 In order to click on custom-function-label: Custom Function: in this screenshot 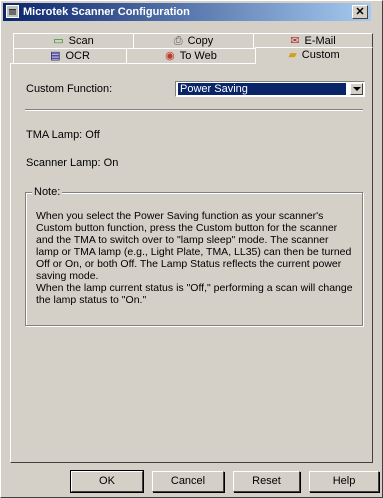, I will do `click(69, 89)`.